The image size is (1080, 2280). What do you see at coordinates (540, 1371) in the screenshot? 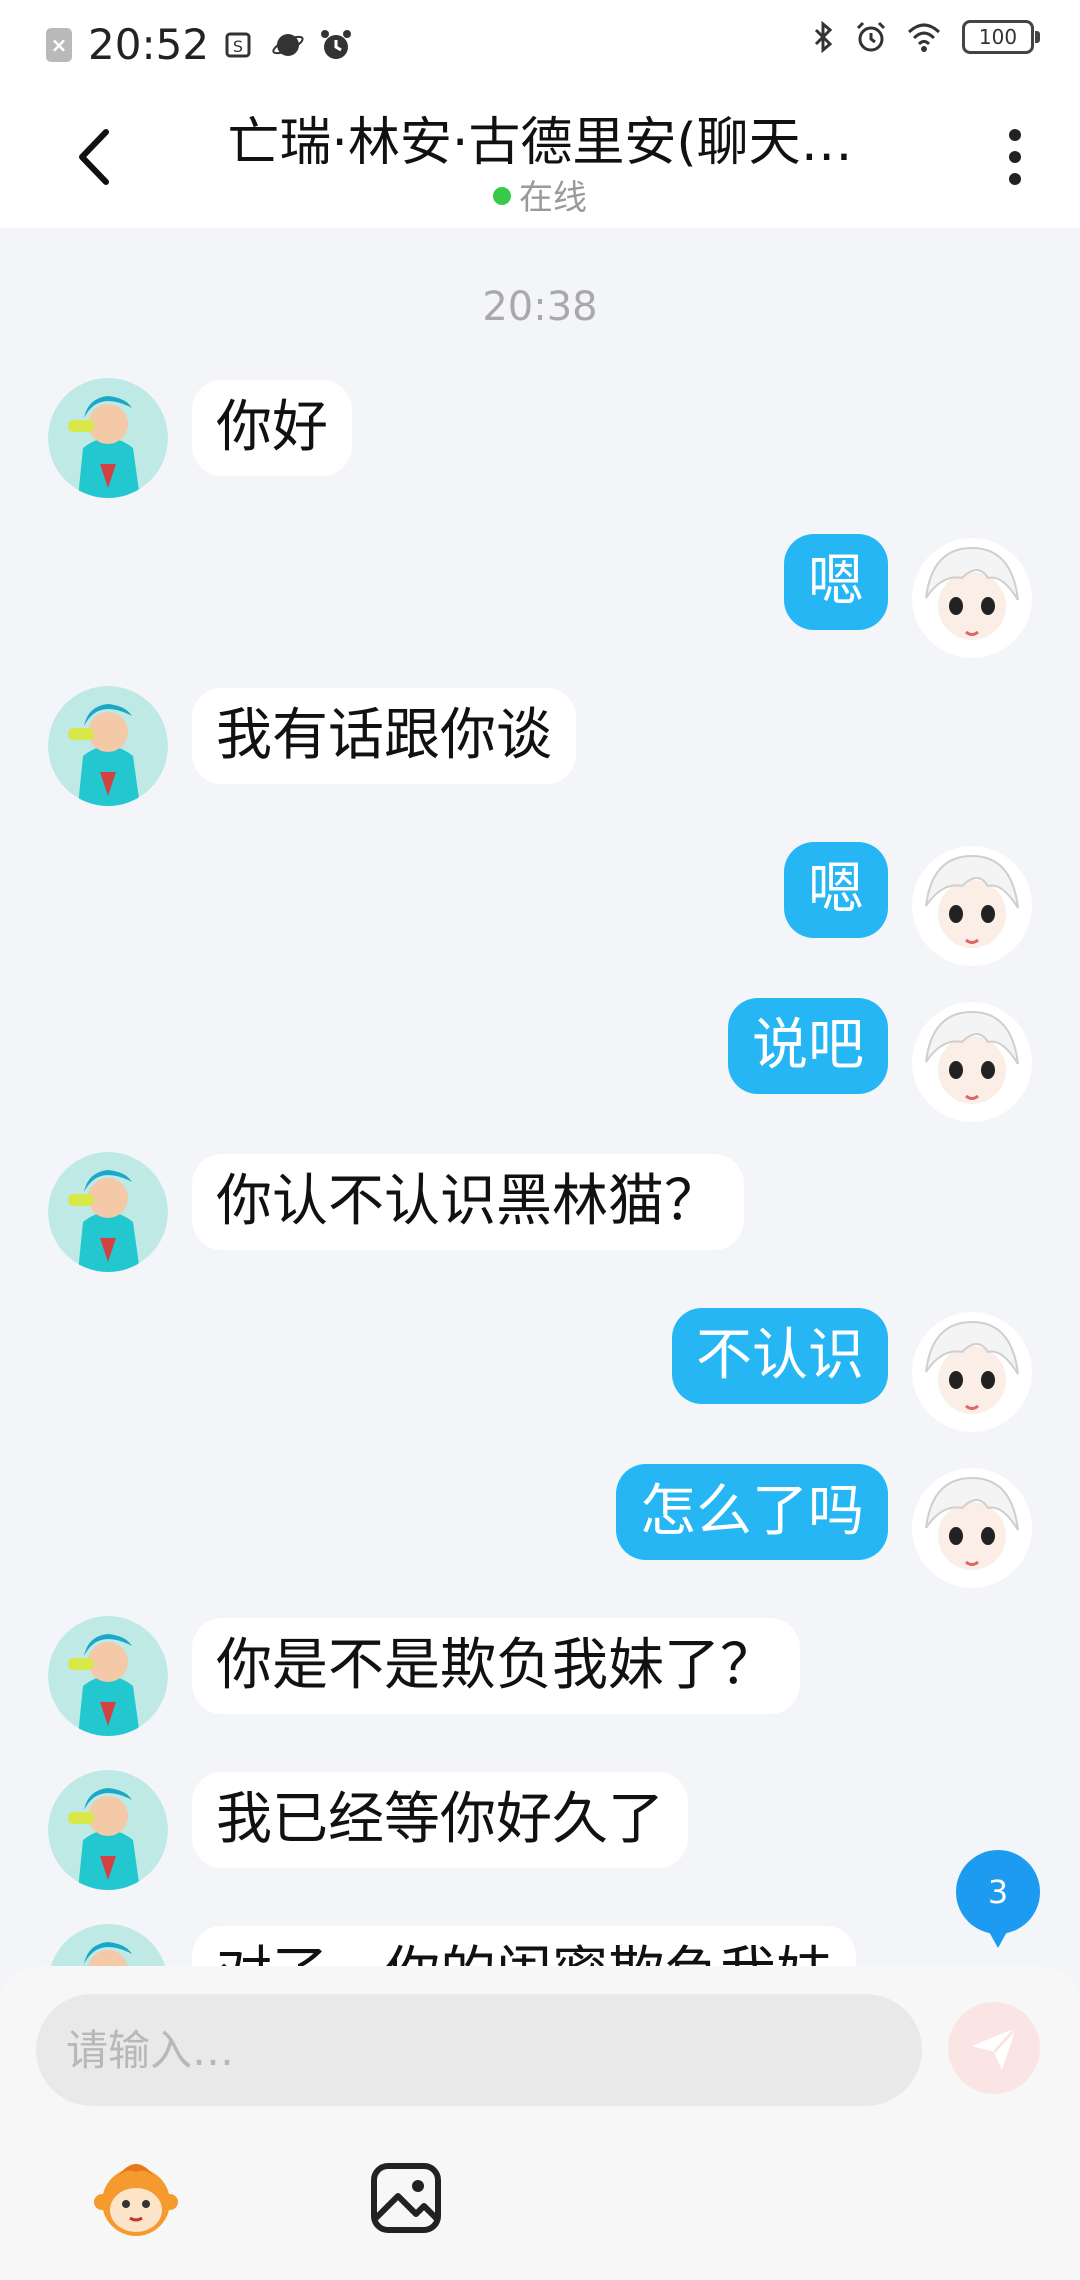
I see `outgoing-message: 不认识` at bounding box center [540, 1371].